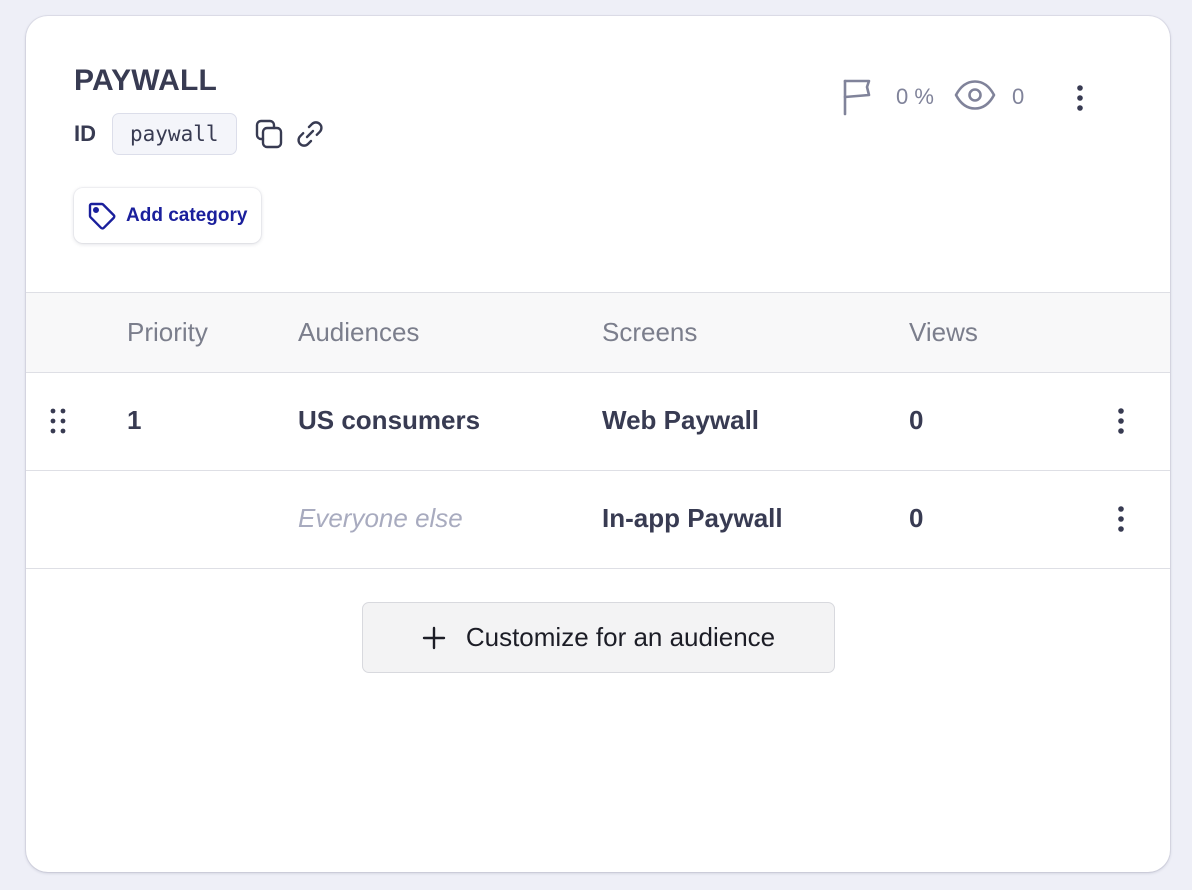  What do you see at coordinates (389, 420) in the screenshot?
I see `row-audience: US consumers` at bounding box center [389, 420].